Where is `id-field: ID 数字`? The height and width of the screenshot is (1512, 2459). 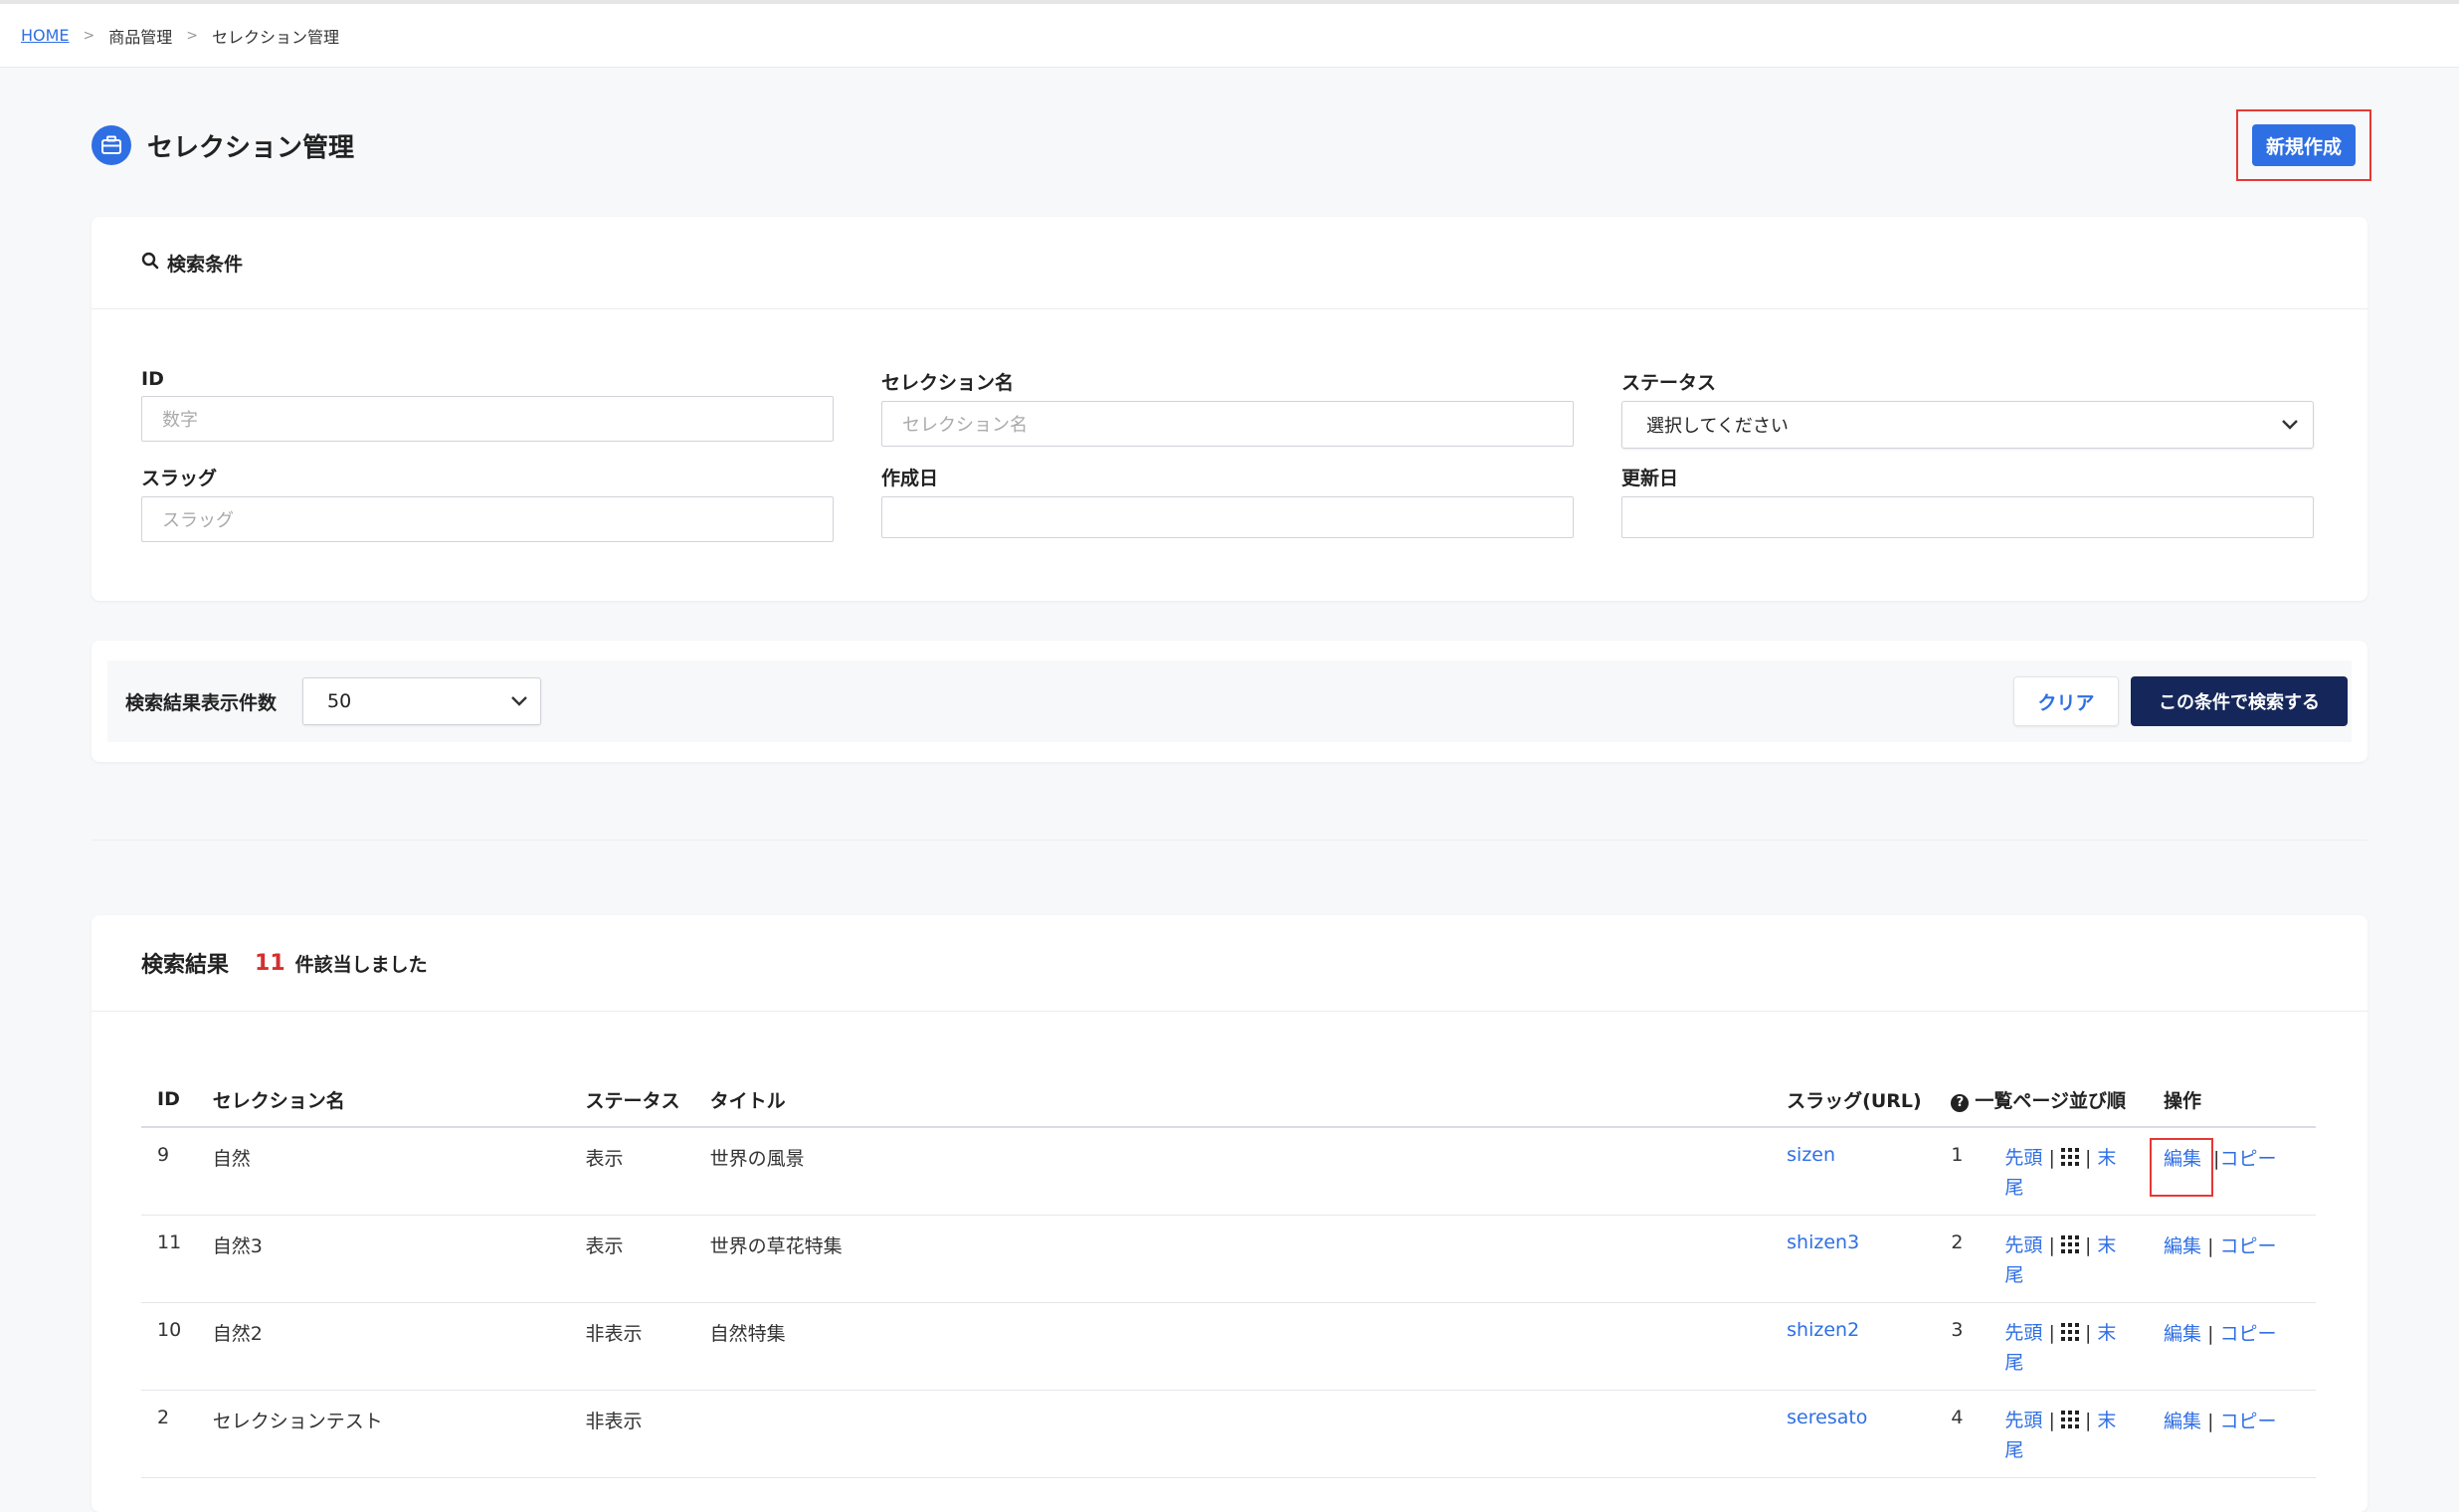
id-field: ID 数字 is located at coordinates (487, 405).